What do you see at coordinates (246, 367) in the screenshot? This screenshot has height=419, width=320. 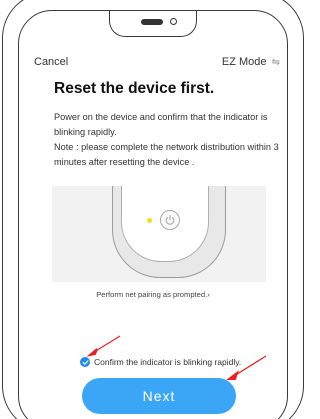 I see `arrow-to-next-button-icon` at bounding box center [246, 367].